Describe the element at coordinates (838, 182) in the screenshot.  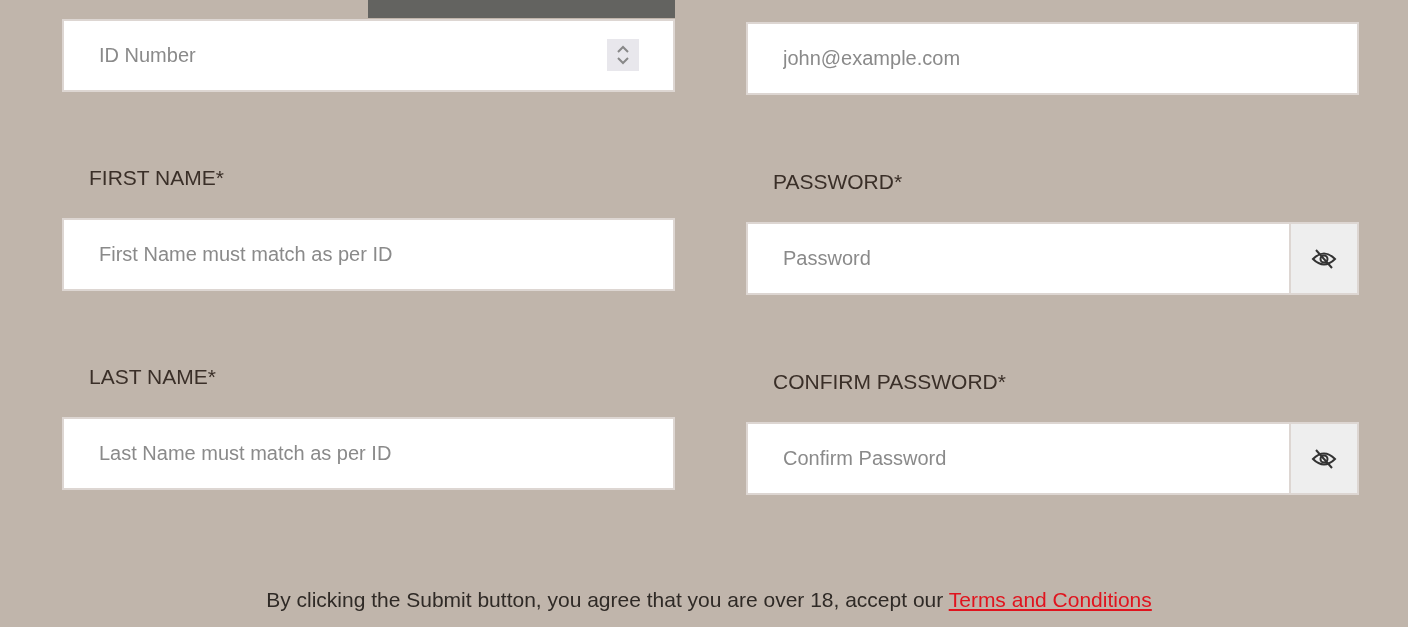
I see `field-label: PASSWORD*` at that location.